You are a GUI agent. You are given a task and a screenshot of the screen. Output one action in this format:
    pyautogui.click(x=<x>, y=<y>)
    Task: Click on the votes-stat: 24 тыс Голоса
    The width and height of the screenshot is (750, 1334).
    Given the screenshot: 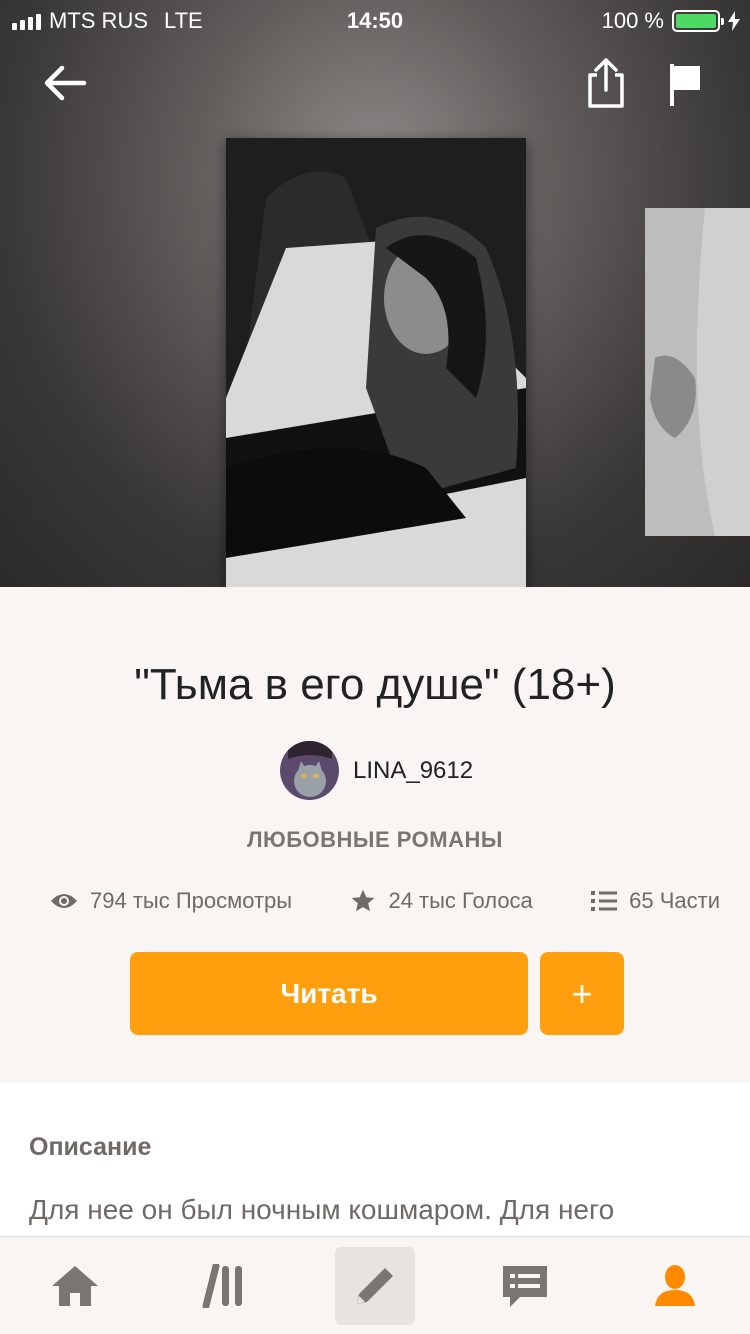 What is the action you would take?
    pyautogui.click(x=441, y=901)
    